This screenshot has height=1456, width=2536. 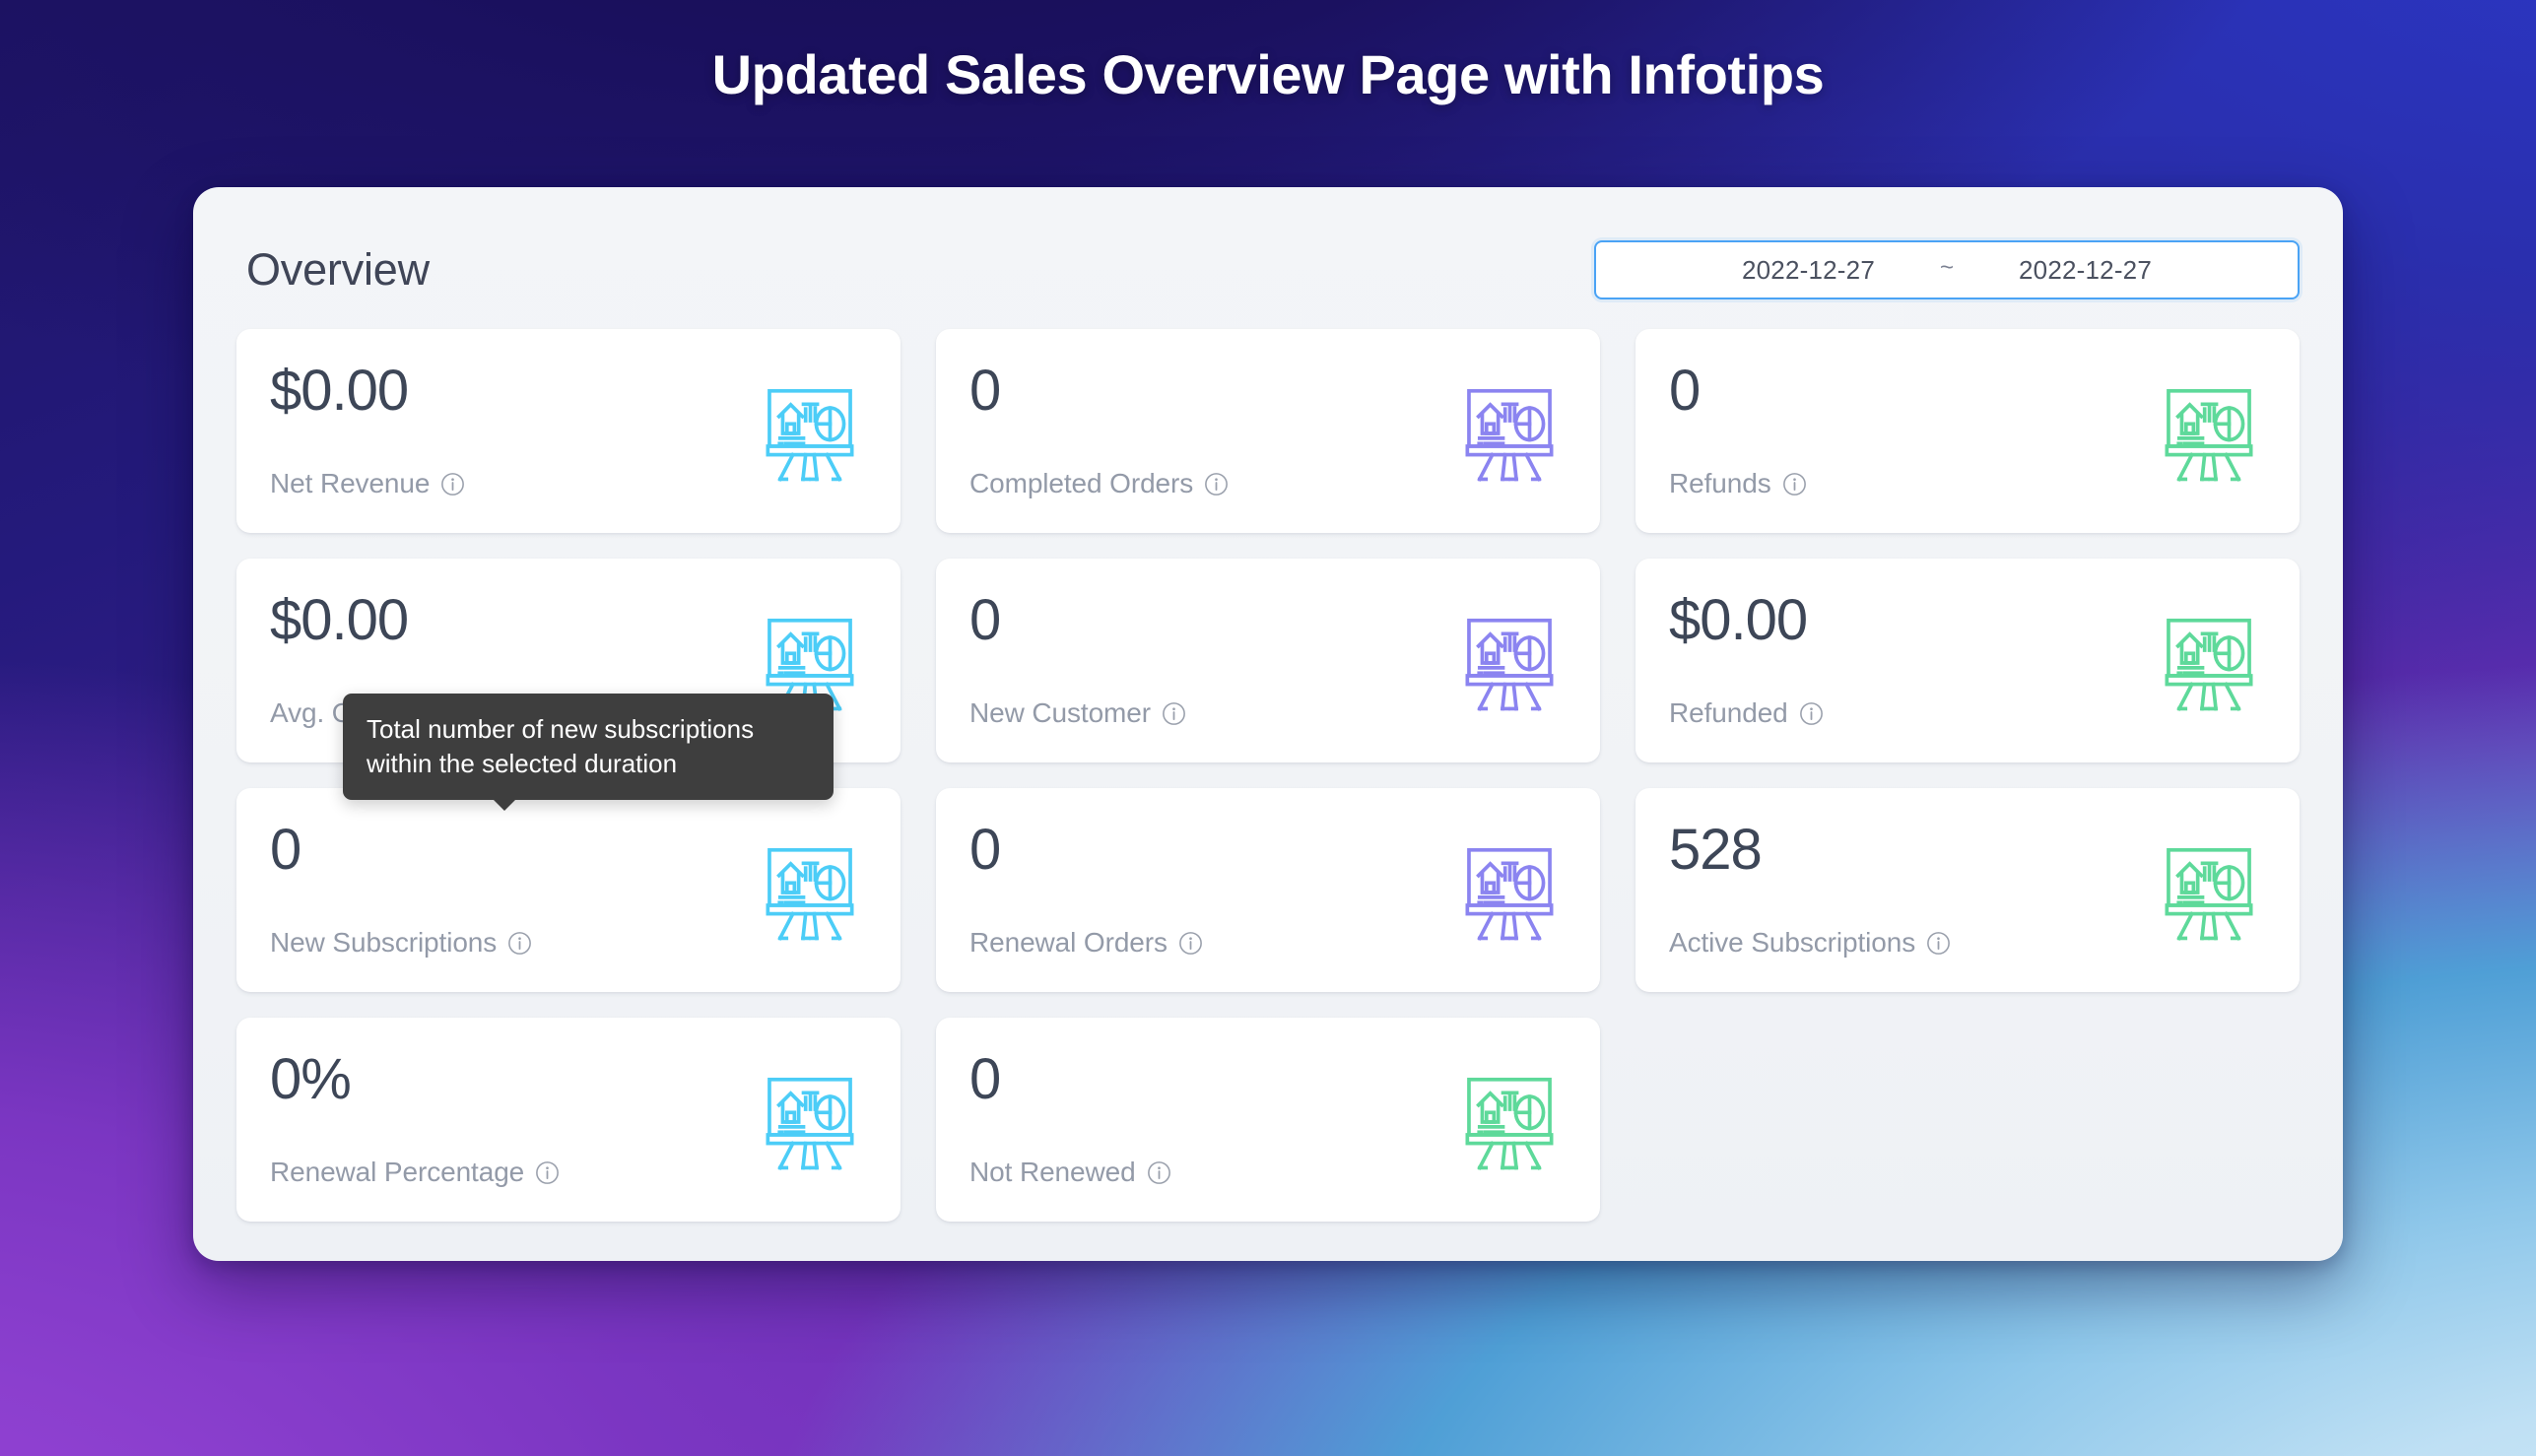 I want to click on card-label-row: Completed Orders, so click(x=1099, y=483).